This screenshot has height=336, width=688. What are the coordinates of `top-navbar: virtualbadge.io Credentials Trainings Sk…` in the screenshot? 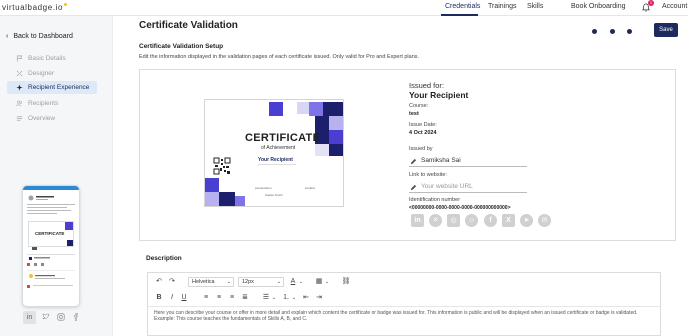 It's located at (344, 8).